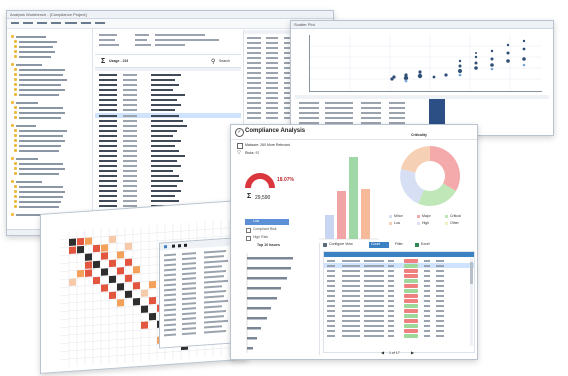  I want to click on checkbox-icon, so click(240, 146).